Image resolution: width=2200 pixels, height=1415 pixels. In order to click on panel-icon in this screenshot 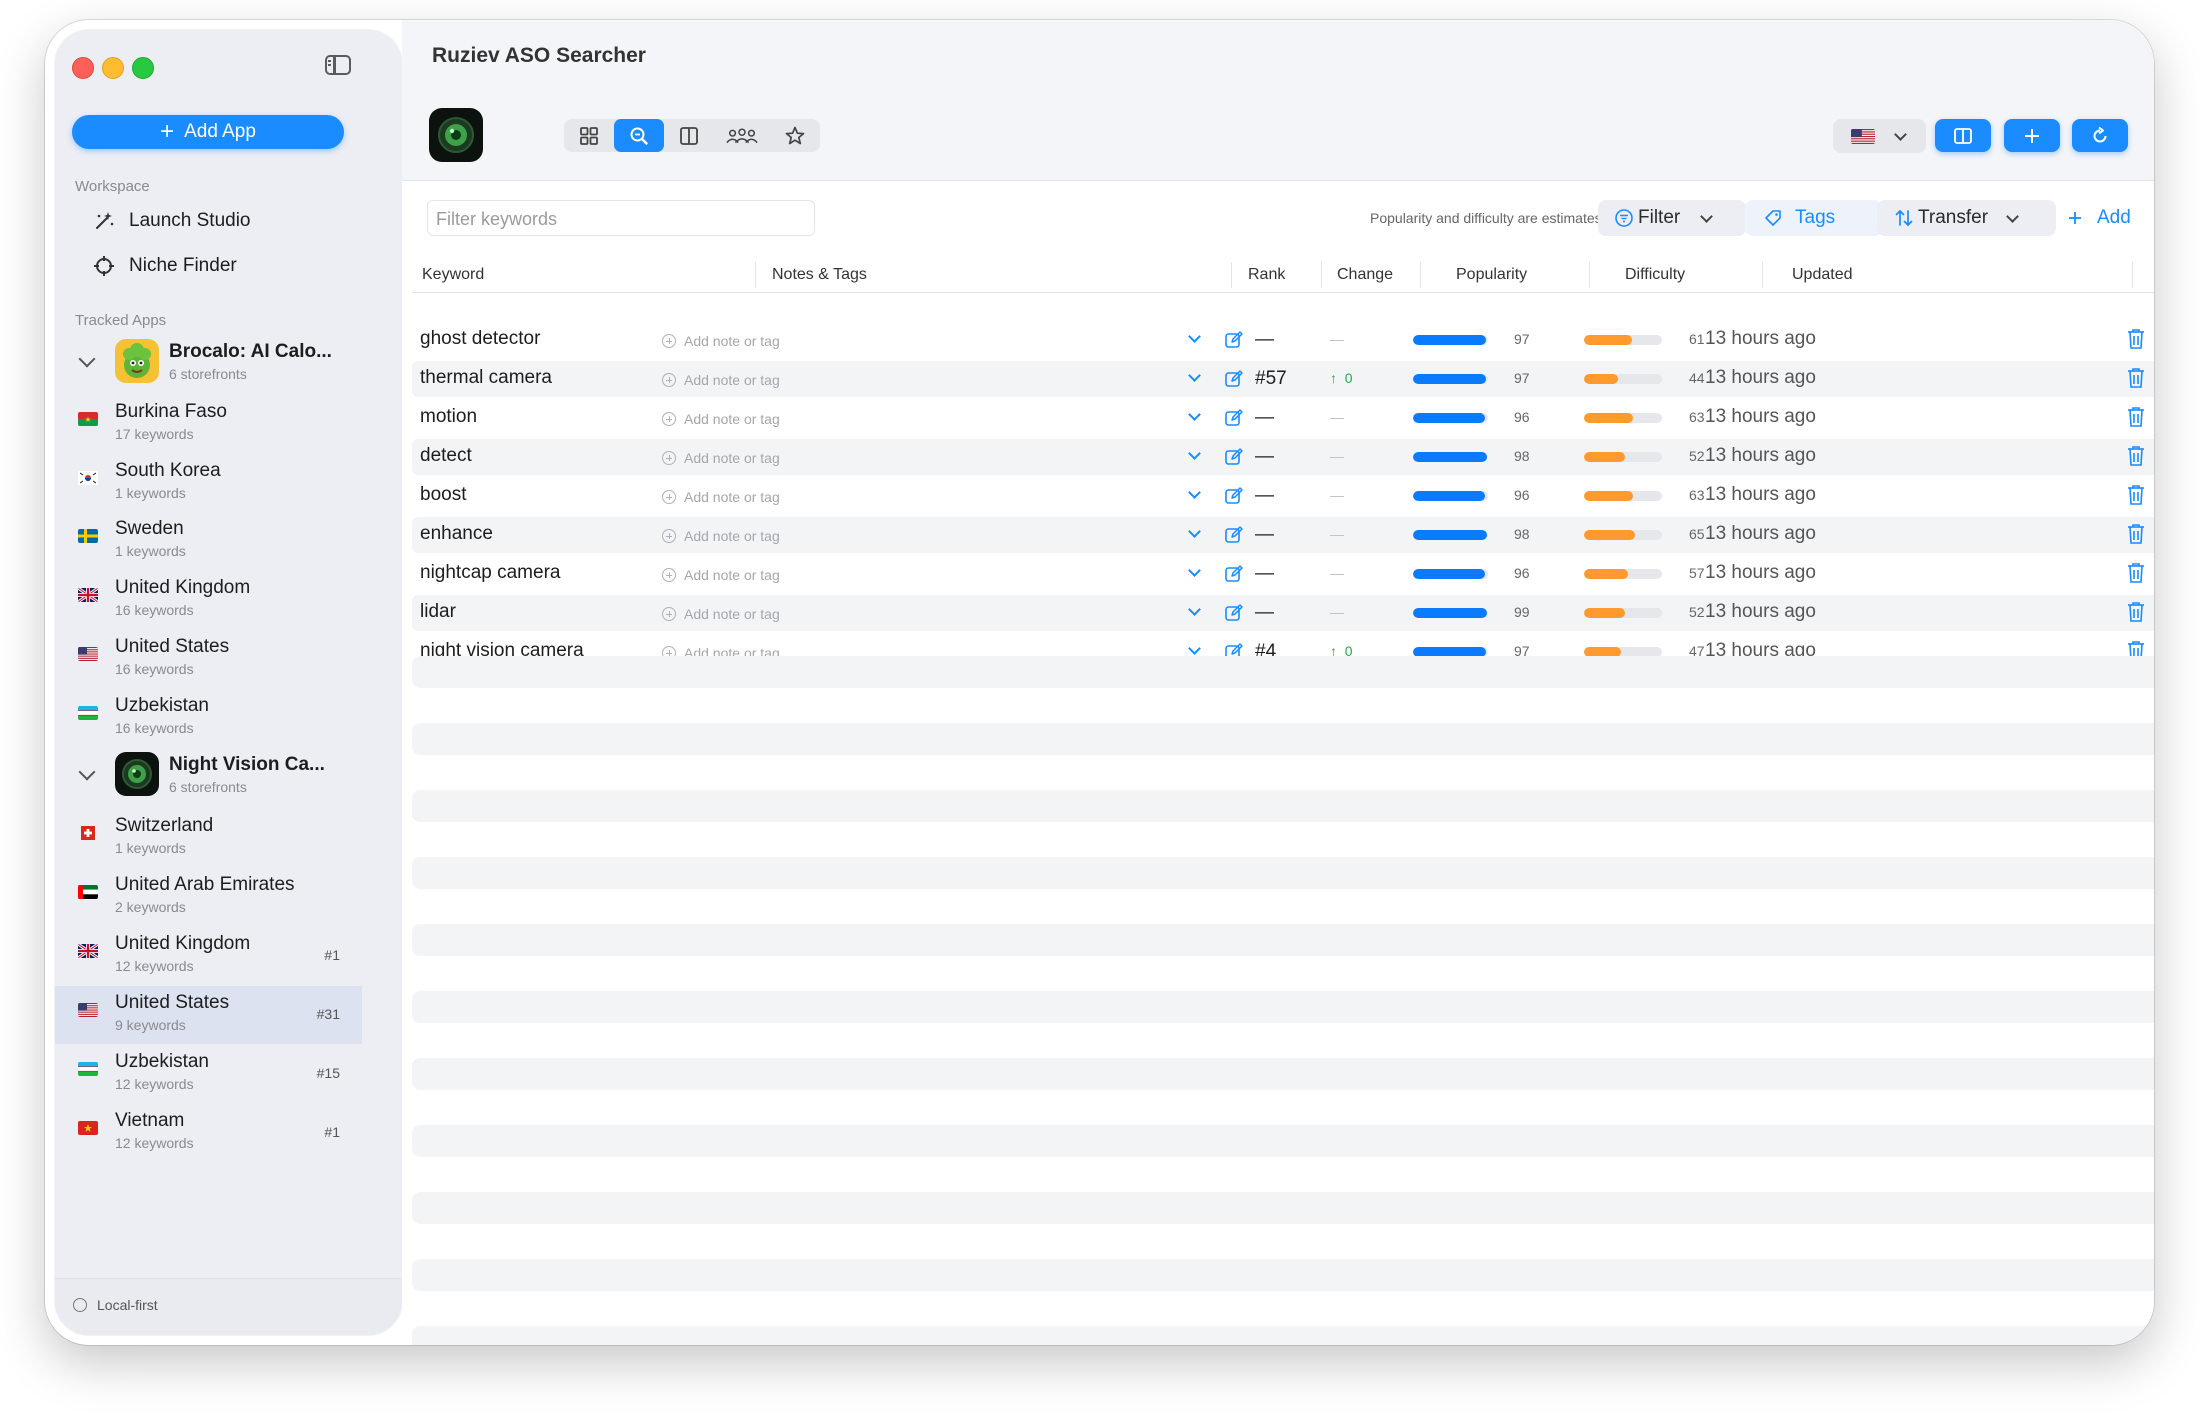, I will do `click(1963, 135)`.